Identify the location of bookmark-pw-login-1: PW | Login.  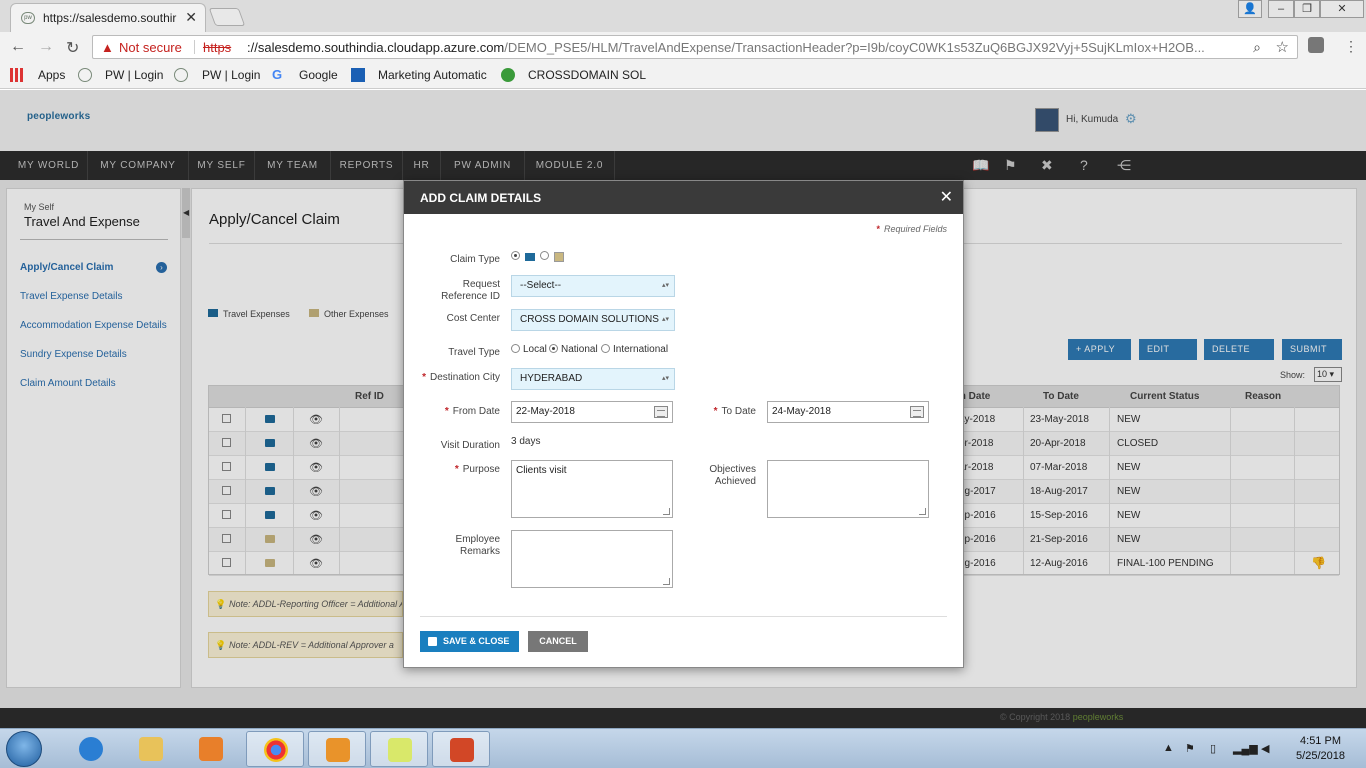
(134, 75).